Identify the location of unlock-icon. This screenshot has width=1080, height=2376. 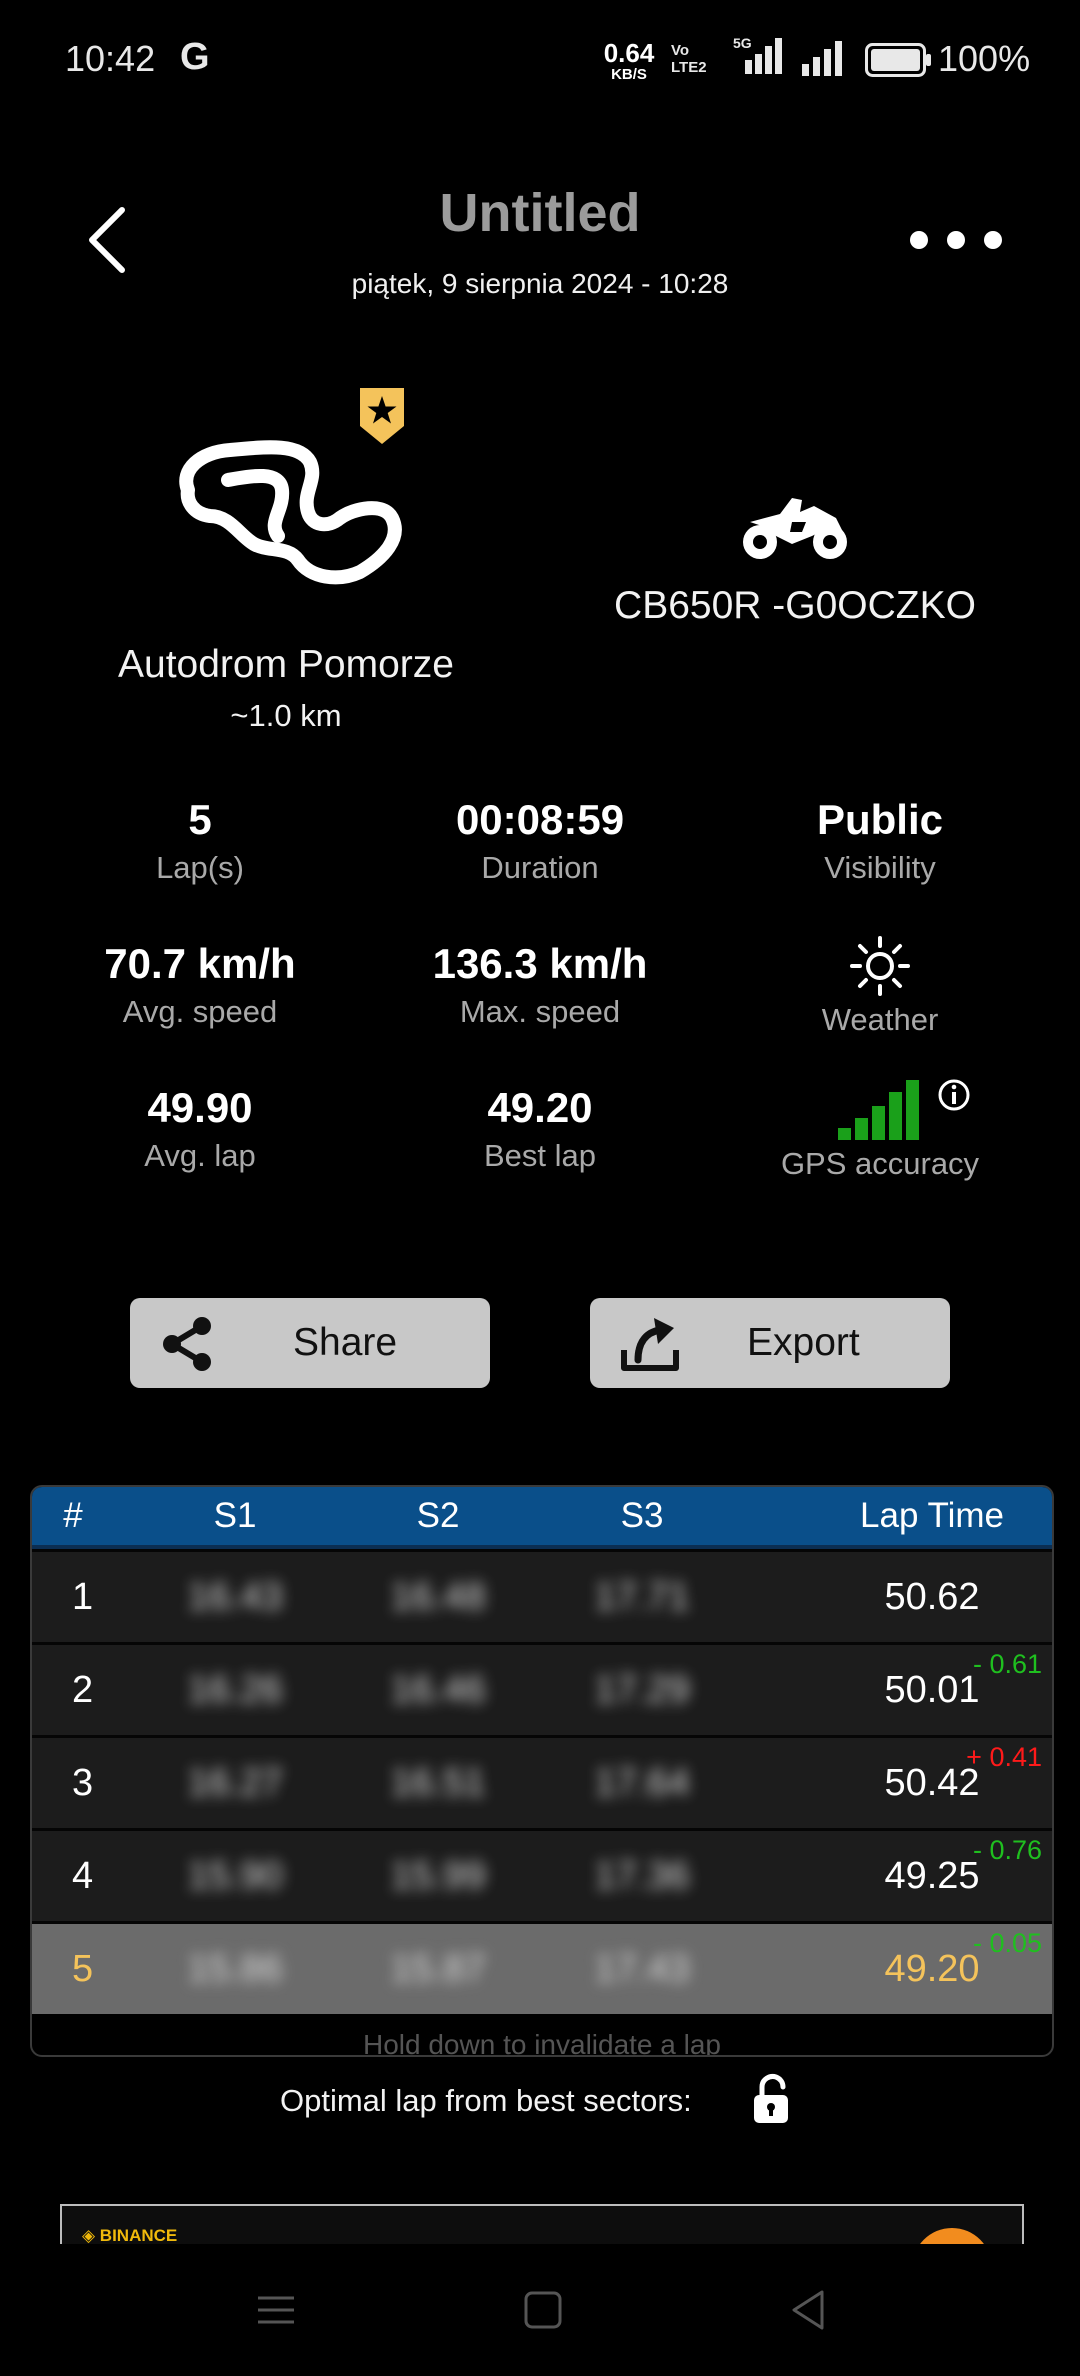
(772, 2102).